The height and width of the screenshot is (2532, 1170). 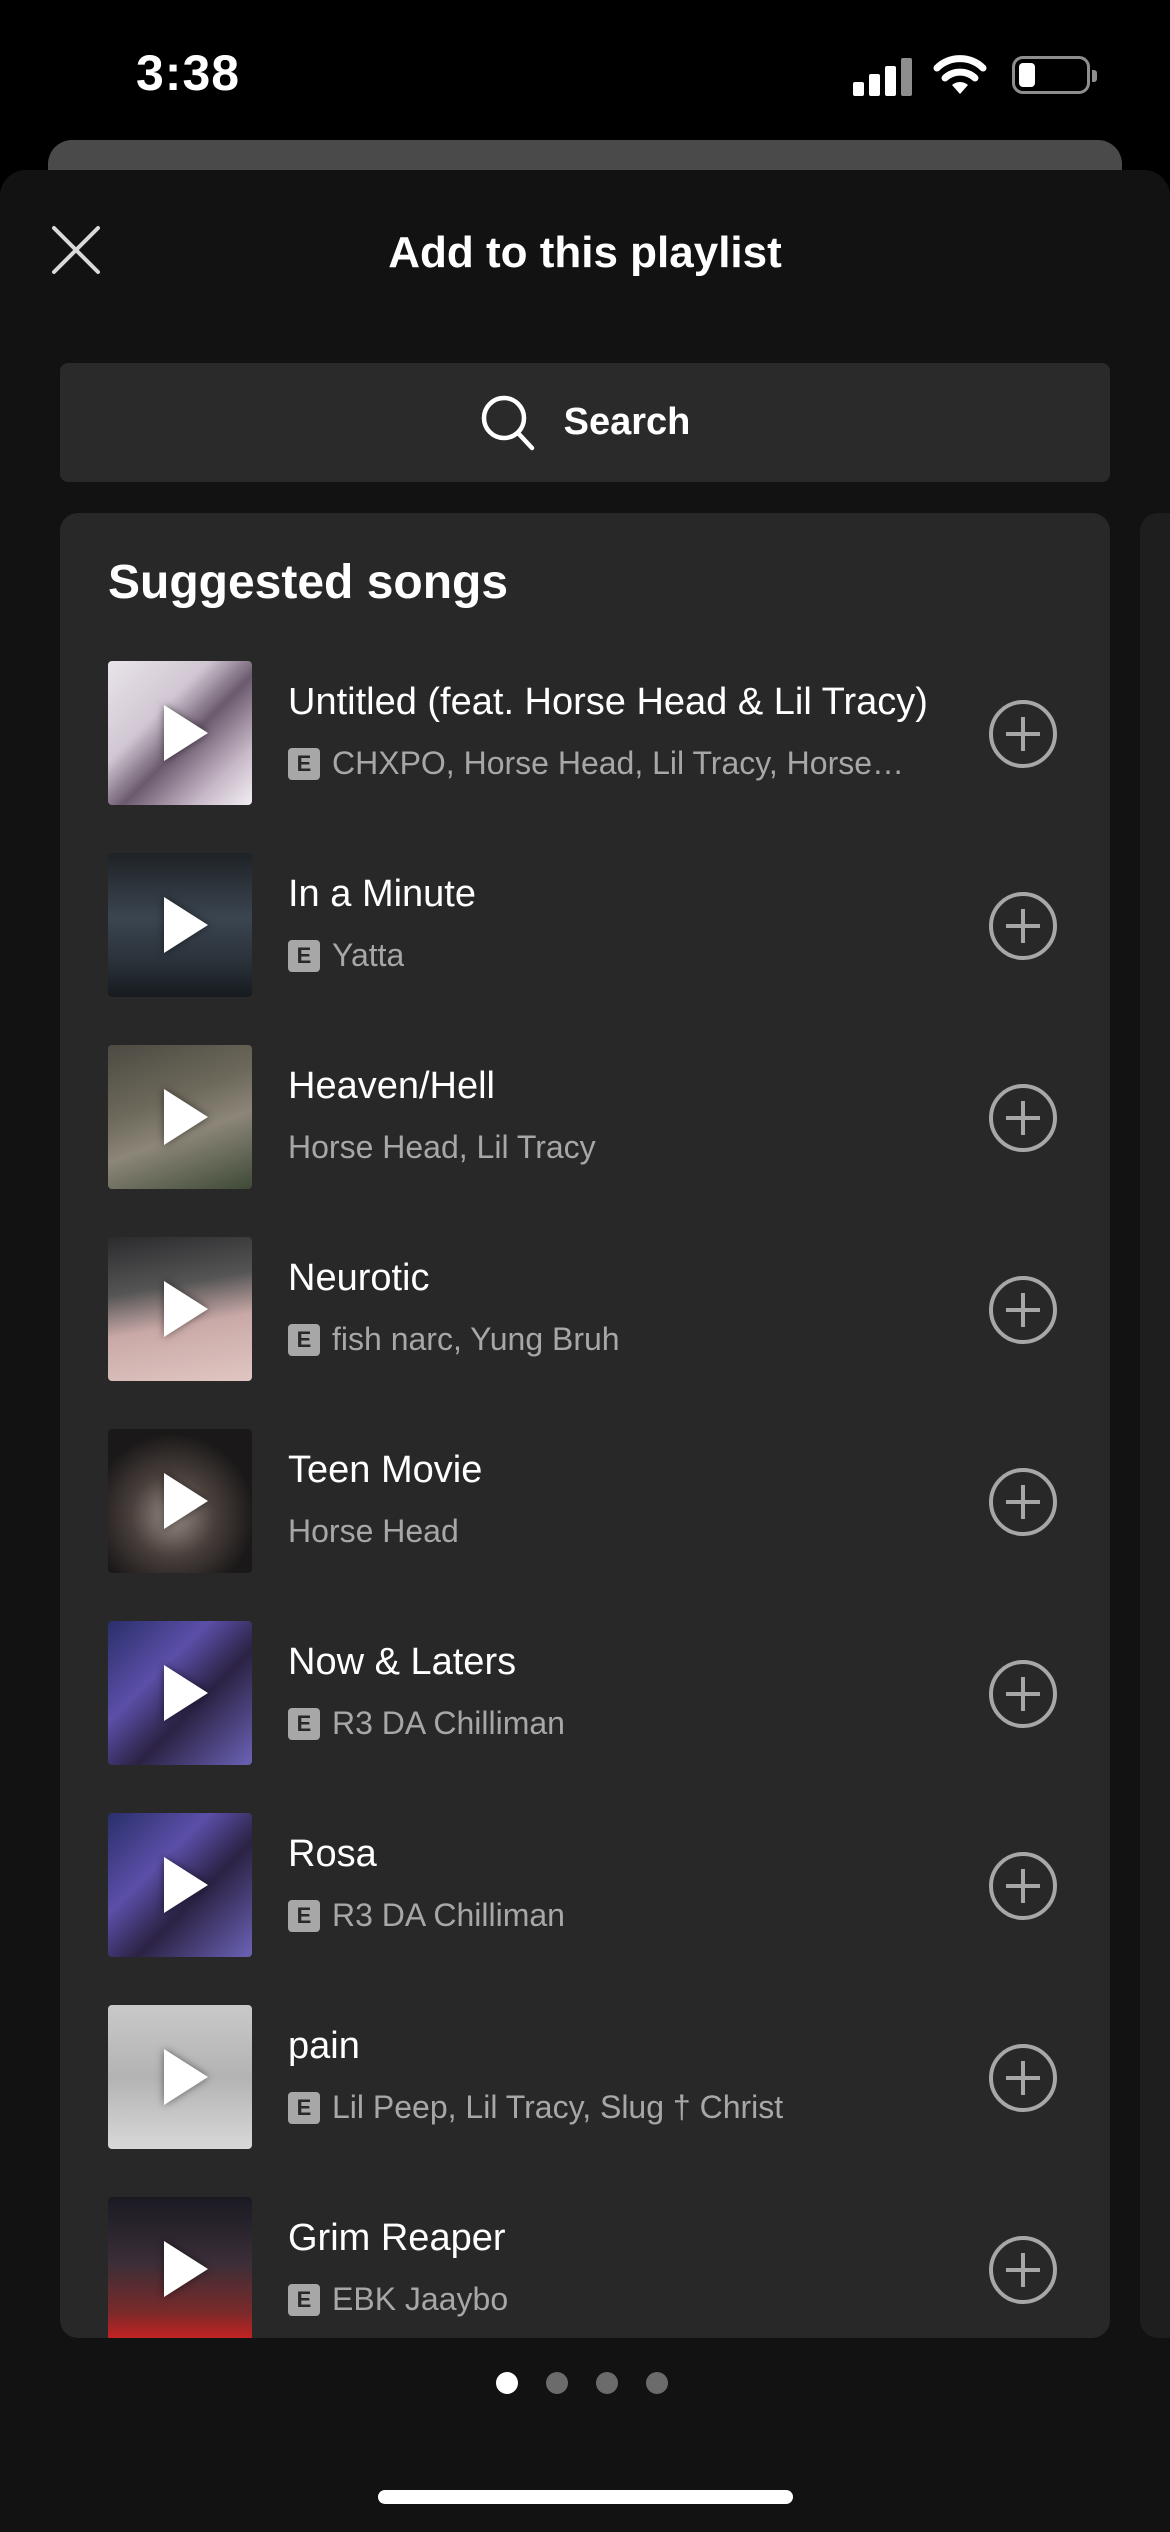 What do you see at coordinates (1054, 75) in the screenshot?
I see `battery-icon` at bounding box center [1054, 75].